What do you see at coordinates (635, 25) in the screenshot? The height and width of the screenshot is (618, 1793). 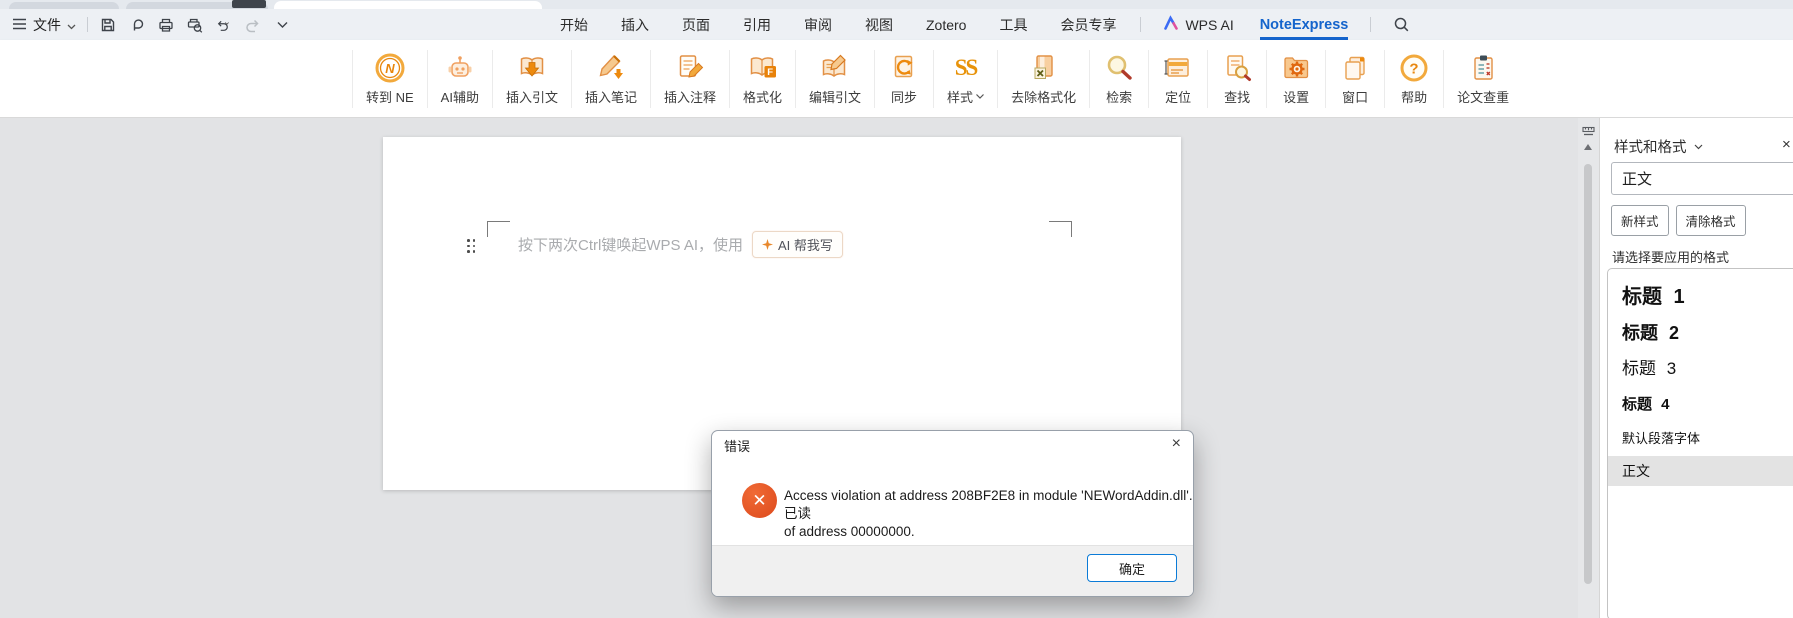 I see `tab-insert: 插入` at bounding box center [635, 25].